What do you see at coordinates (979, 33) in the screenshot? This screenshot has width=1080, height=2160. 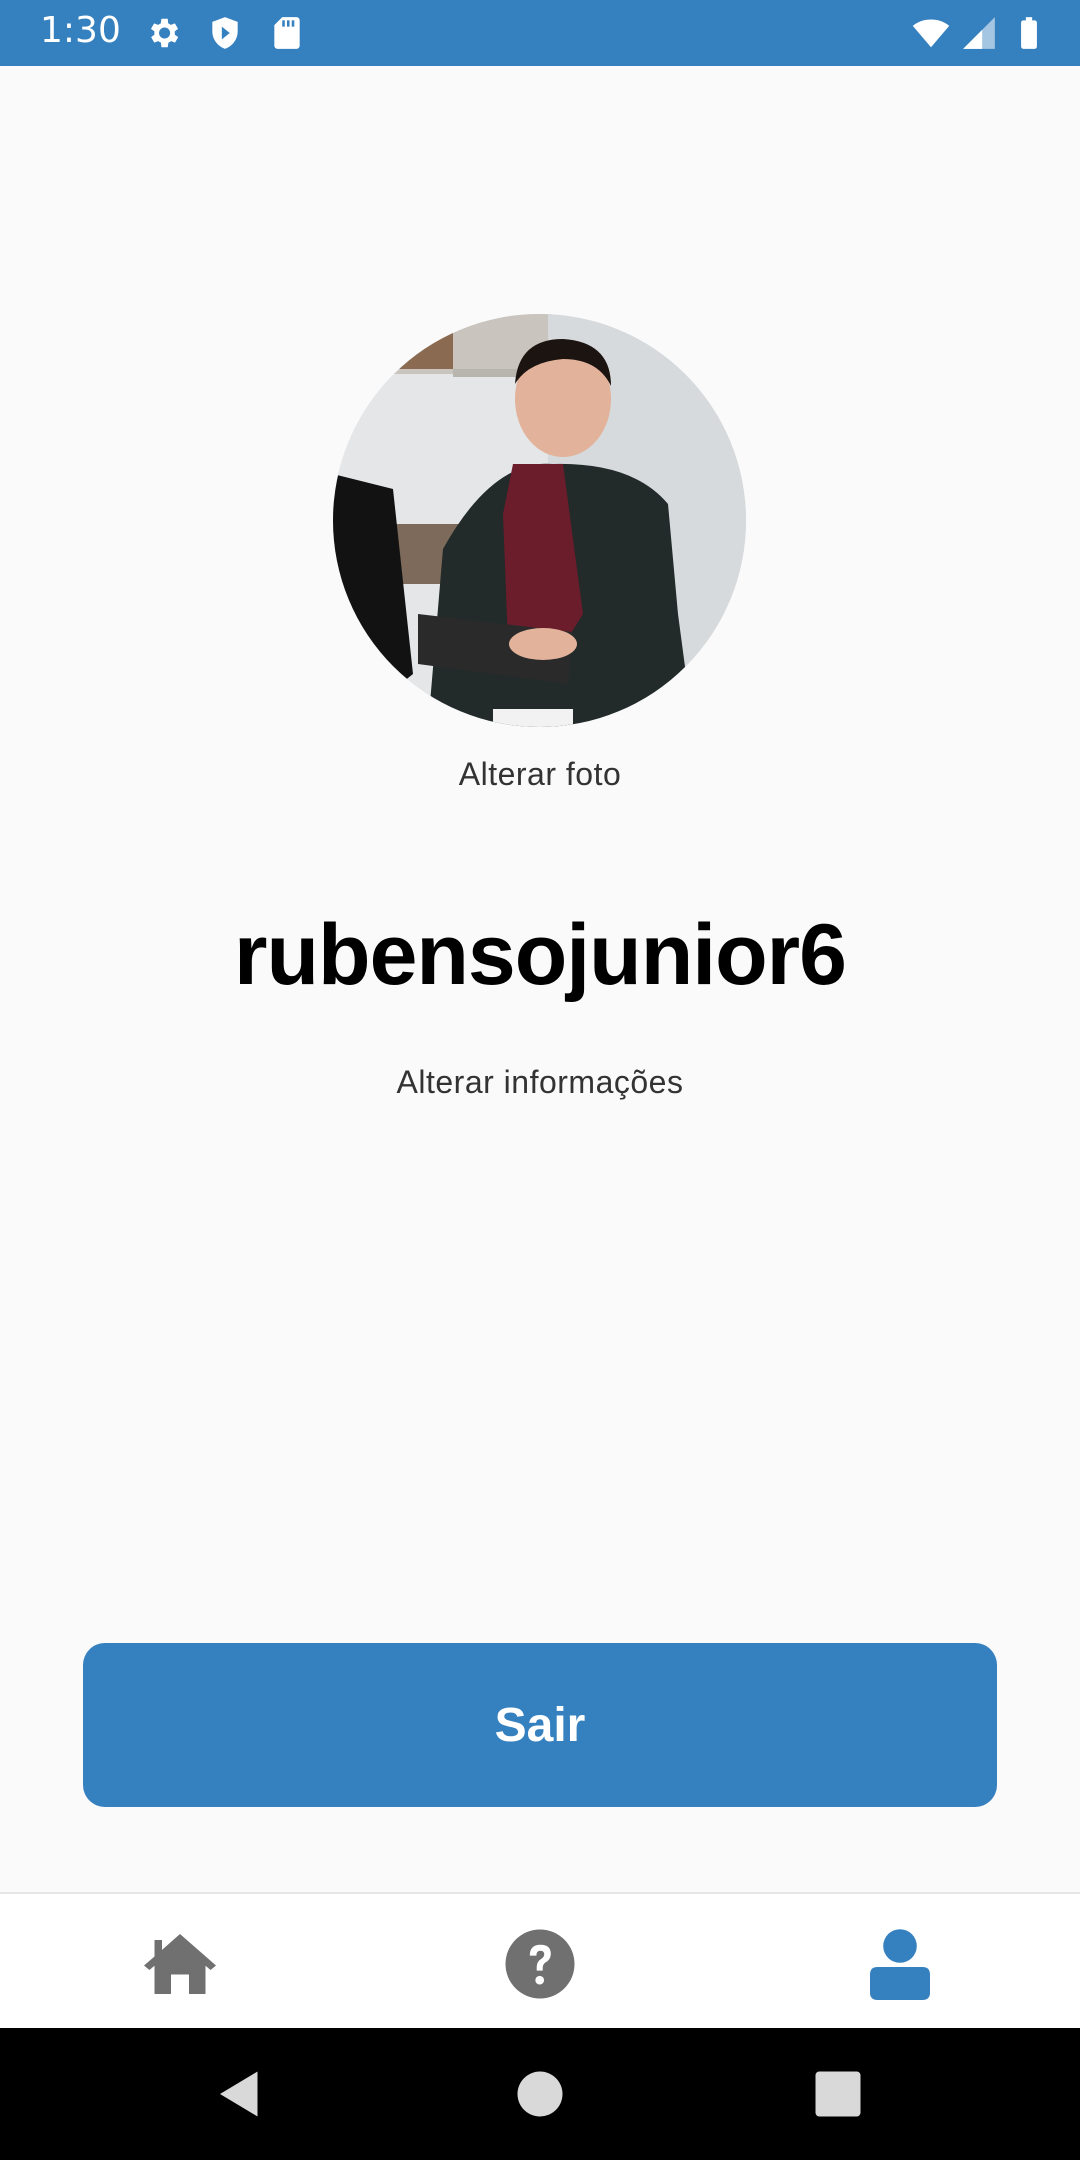 I see `signal-icon` at bounding box center [979, 33].